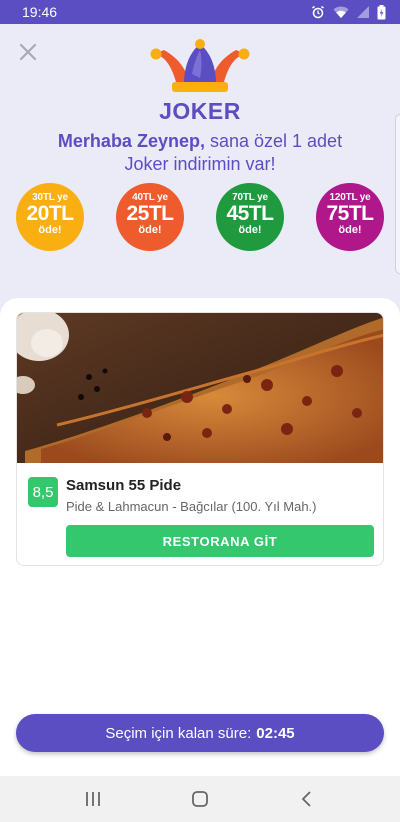 The width and height of the screenshot is (400, 822). Describe the element at coordinates (40, 12) in the screenshot. I see `status-time: 19:46` at that location.